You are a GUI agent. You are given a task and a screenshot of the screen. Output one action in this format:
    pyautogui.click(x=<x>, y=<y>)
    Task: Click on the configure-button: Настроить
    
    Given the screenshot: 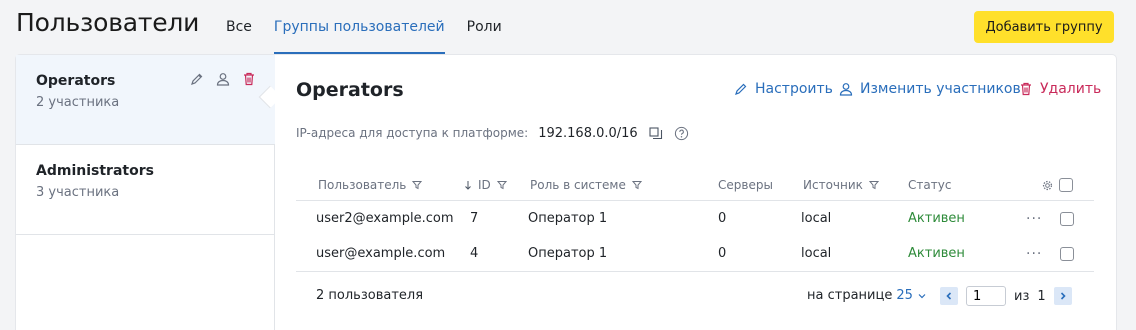 What is the action you would take?
    pyautogui.click(x=783, y=89)
    